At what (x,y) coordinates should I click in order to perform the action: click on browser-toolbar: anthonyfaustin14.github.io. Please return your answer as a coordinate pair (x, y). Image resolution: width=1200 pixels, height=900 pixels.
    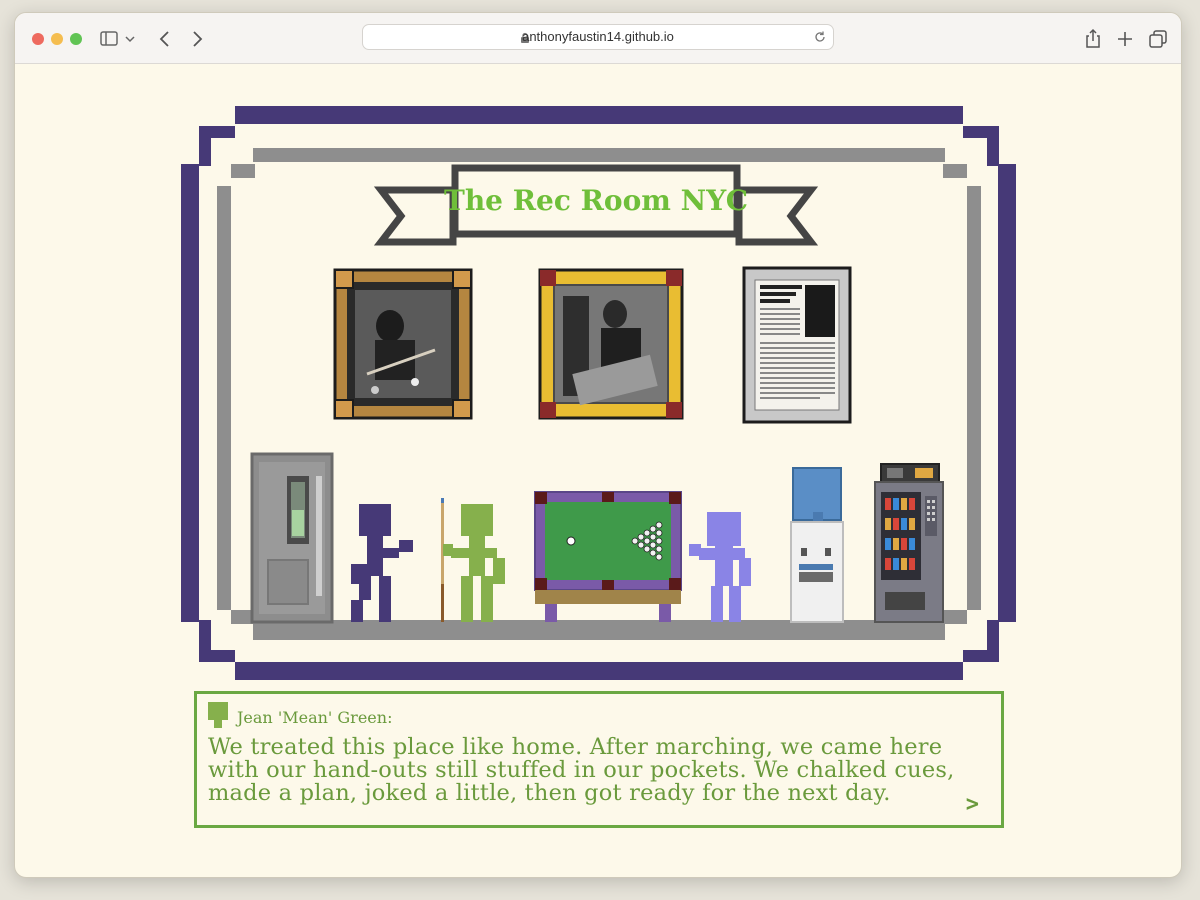
    Looking at the image, I should click on (598, 38).